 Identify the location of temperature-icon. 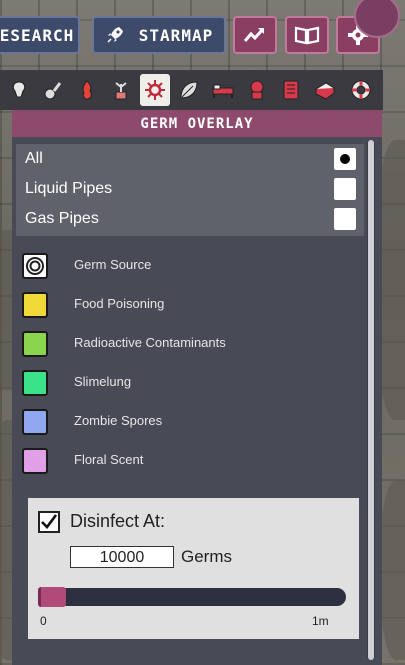
(87, 90).